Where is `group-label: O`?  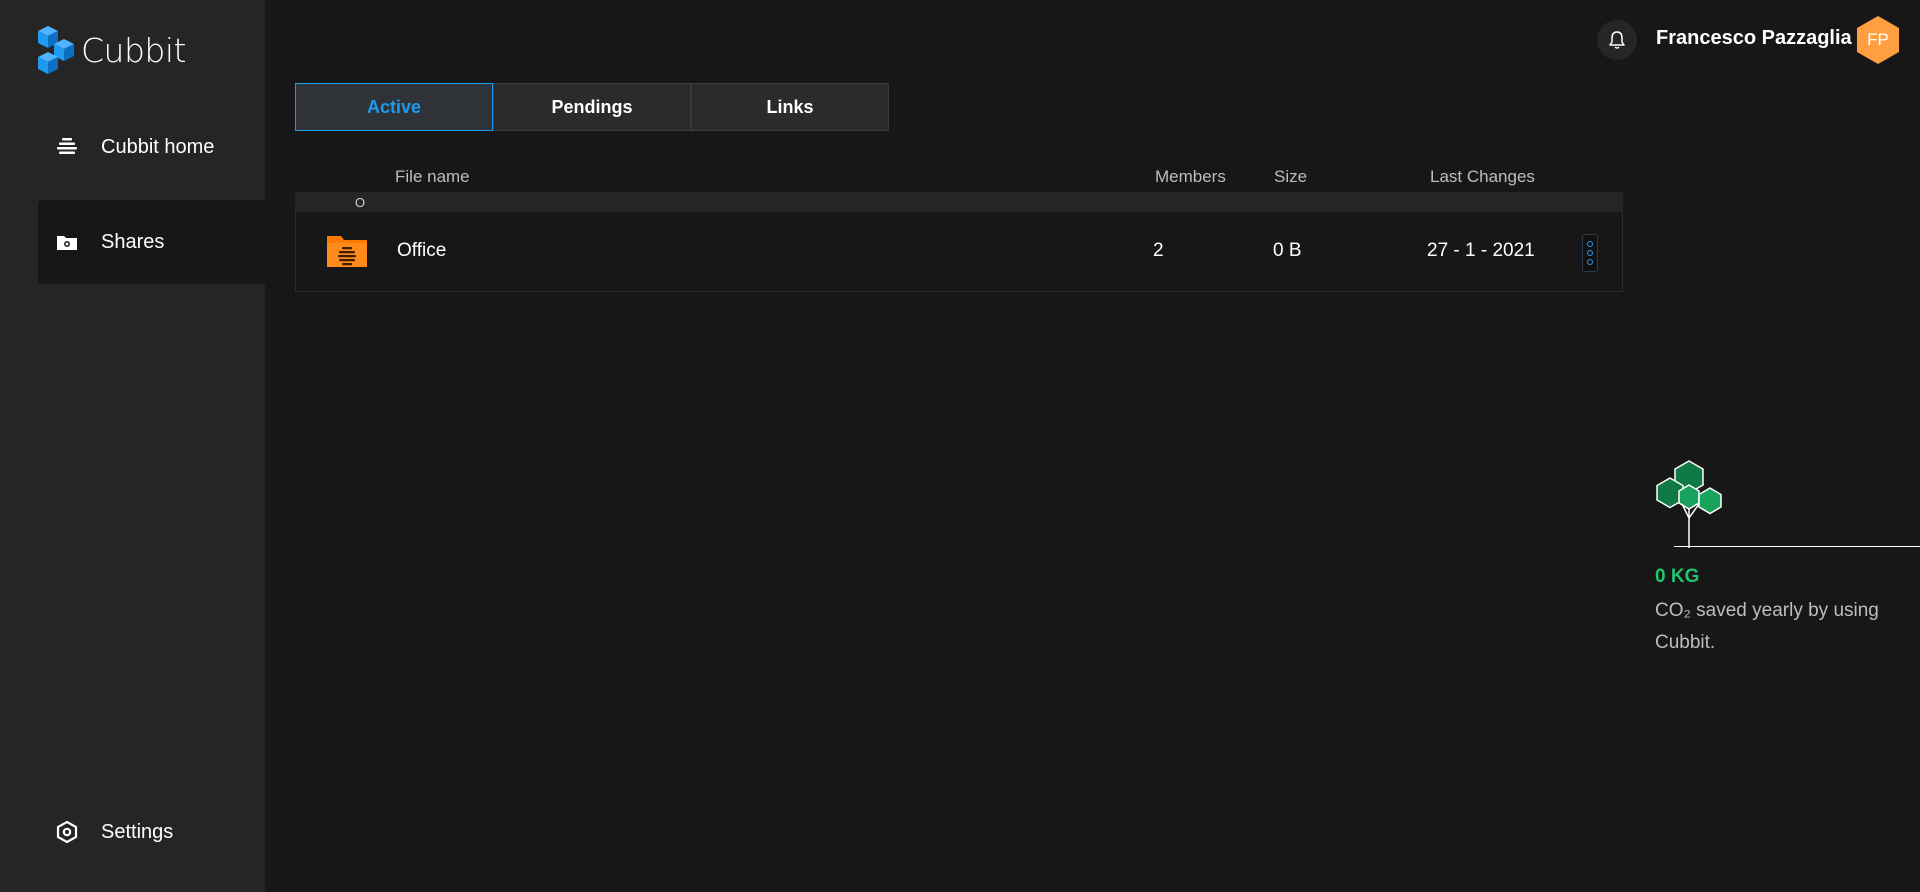
group-label: O is located at coordinates (360, 202).